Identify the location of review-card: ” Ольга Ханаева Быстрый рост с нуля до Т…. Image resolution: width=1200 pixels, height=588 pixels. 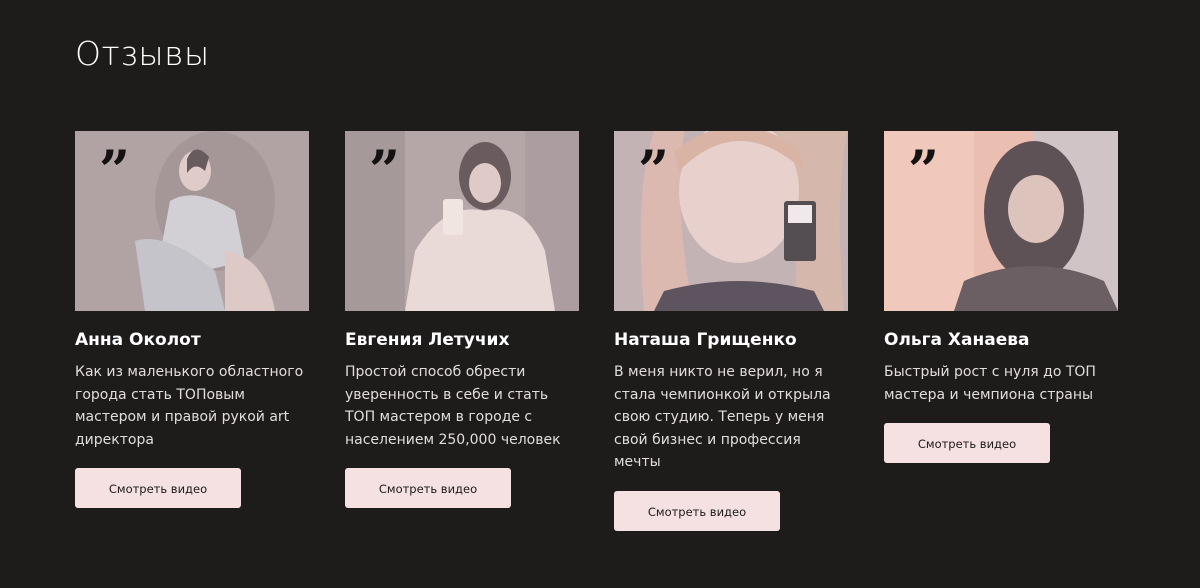
(1001, 297).